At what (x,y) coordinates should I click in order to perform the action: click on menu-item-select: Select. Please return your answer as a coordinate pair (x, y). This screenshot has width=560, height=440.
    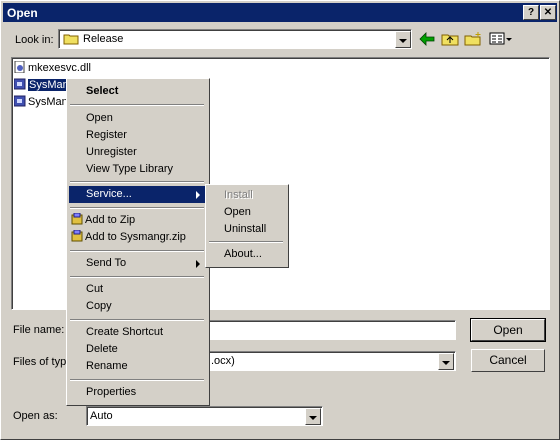
    Looking at the image, I should click on (137, 91).